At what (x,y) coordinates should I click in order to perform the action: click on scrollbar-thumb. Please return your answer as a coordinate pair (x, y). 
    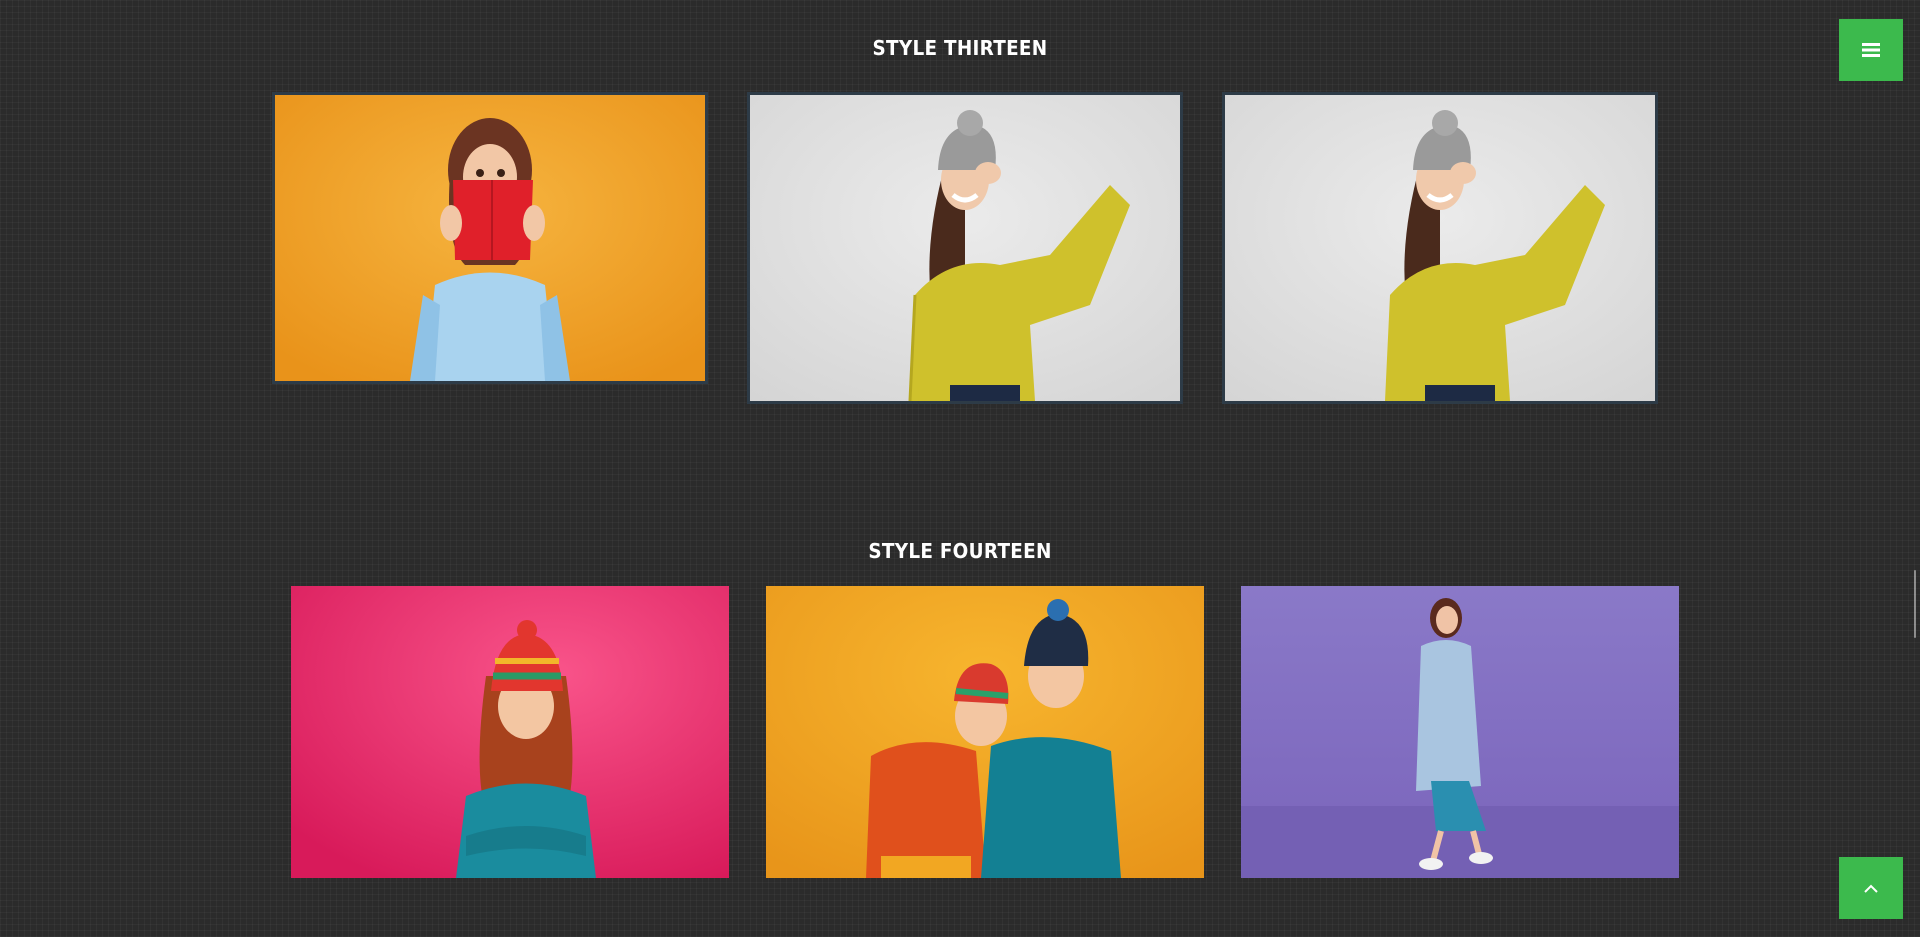
    Looking at the image, I should click on (1915, 604).